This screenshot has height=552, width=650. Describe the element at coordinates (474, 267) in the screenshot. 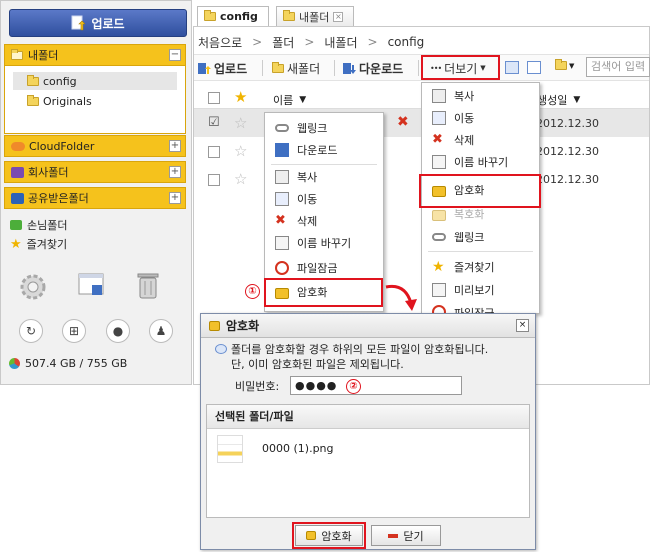

I see `menu-item-label: 즐겨찾기` at that location.